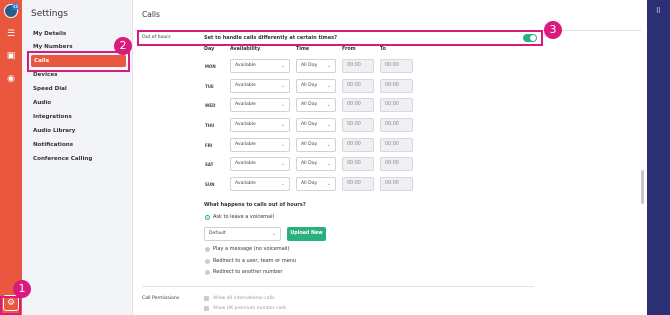 This screenshot has height=315, width=670. Describe the element at coordinates (209, 145) in the screenshot. I see `day-label: FRI` at that location.